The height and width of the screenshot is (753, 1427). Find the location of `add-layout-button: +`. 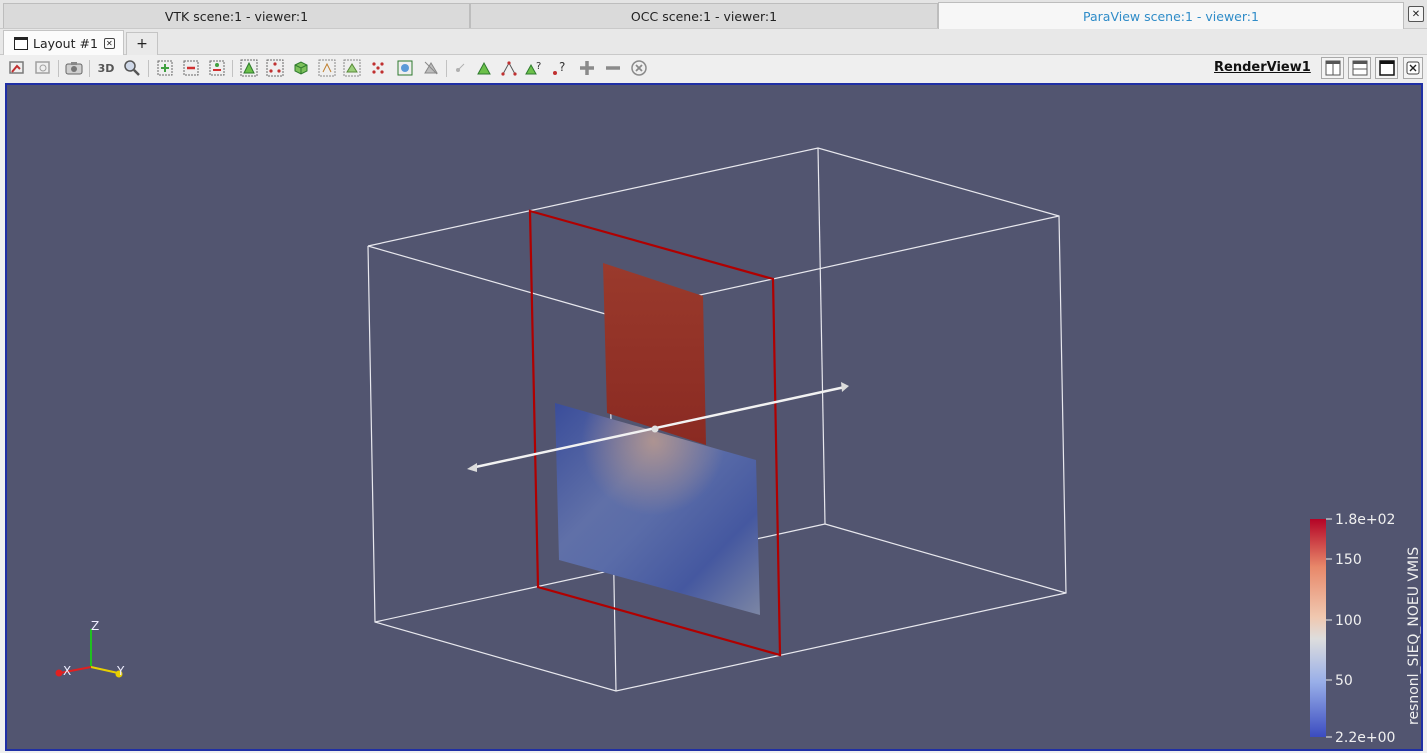

add-layout-button: + is located at coordinates (142, 43).